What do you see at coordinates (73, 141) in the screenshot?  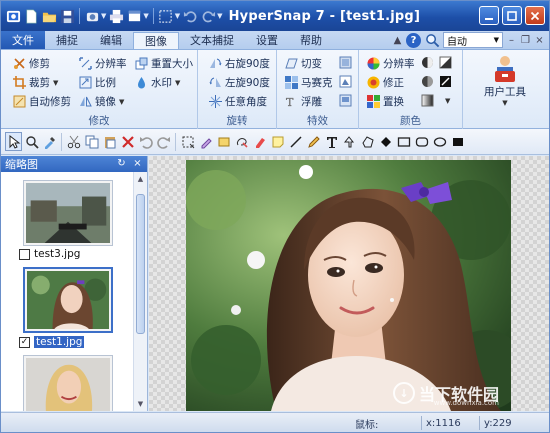 I see `cut-tool` at bounding box center [73, 141].